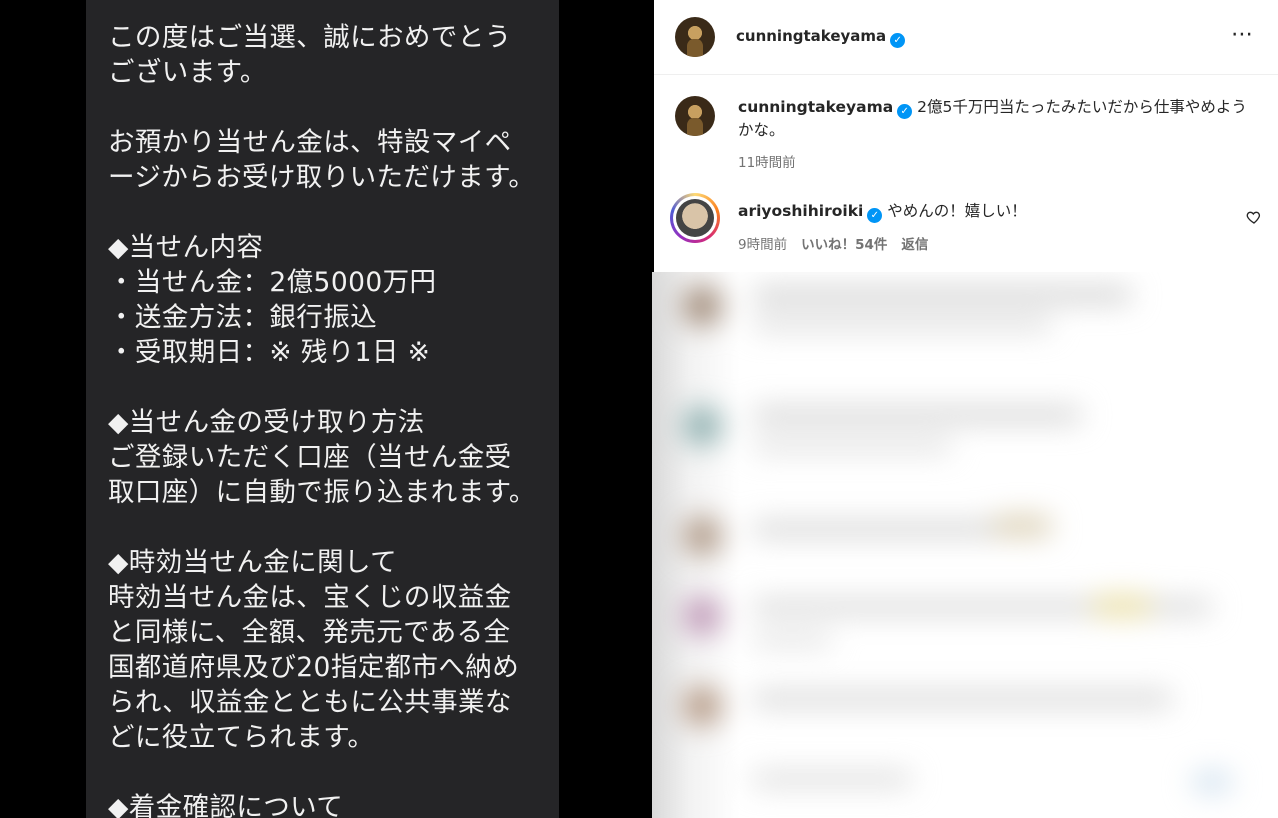  I want to click on comment-text: やめんの！嬉しい！, so click(957, 211).